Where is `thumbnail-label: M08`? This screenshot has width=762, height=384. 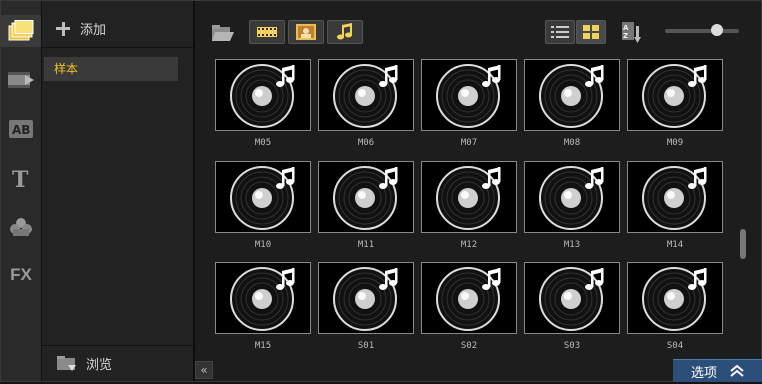
thumbnail-label: M08 is located at coordinates (572, 143).